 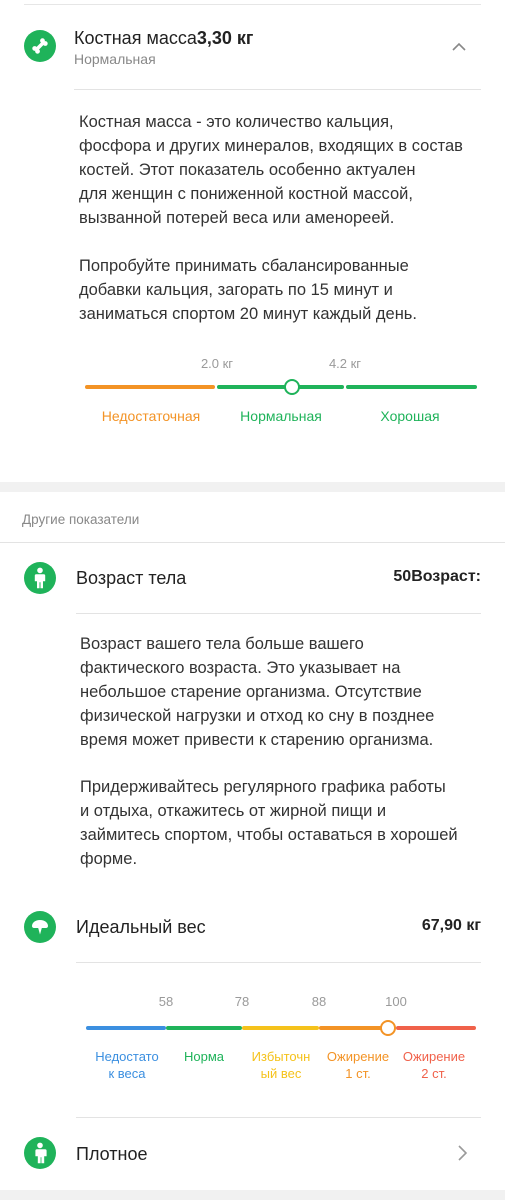 I want to click on bone-mass-value: 3,30 кг, so click(x=225, y=38).